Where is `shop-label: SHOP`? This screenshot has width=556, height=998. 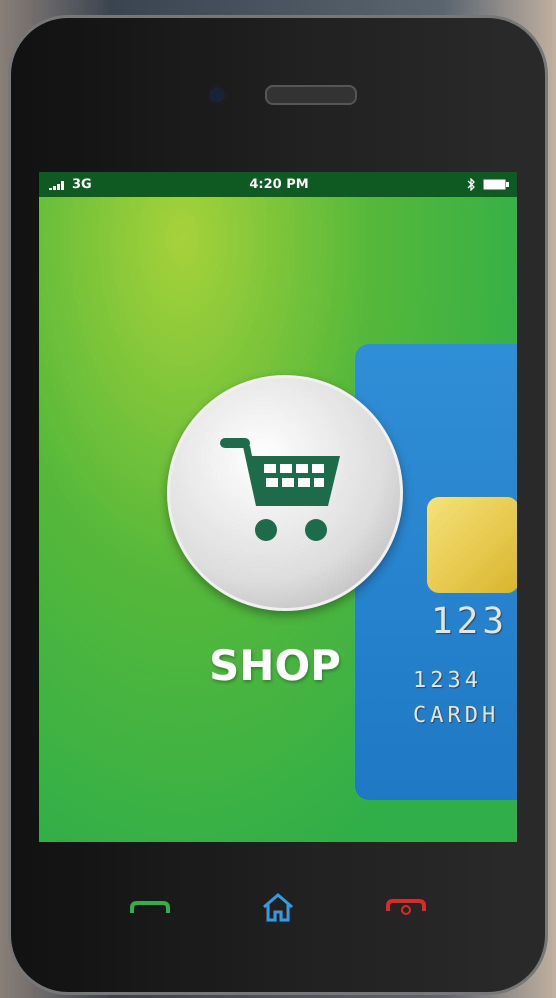 shop-label: SHOP is located at coordinates (275, 665).